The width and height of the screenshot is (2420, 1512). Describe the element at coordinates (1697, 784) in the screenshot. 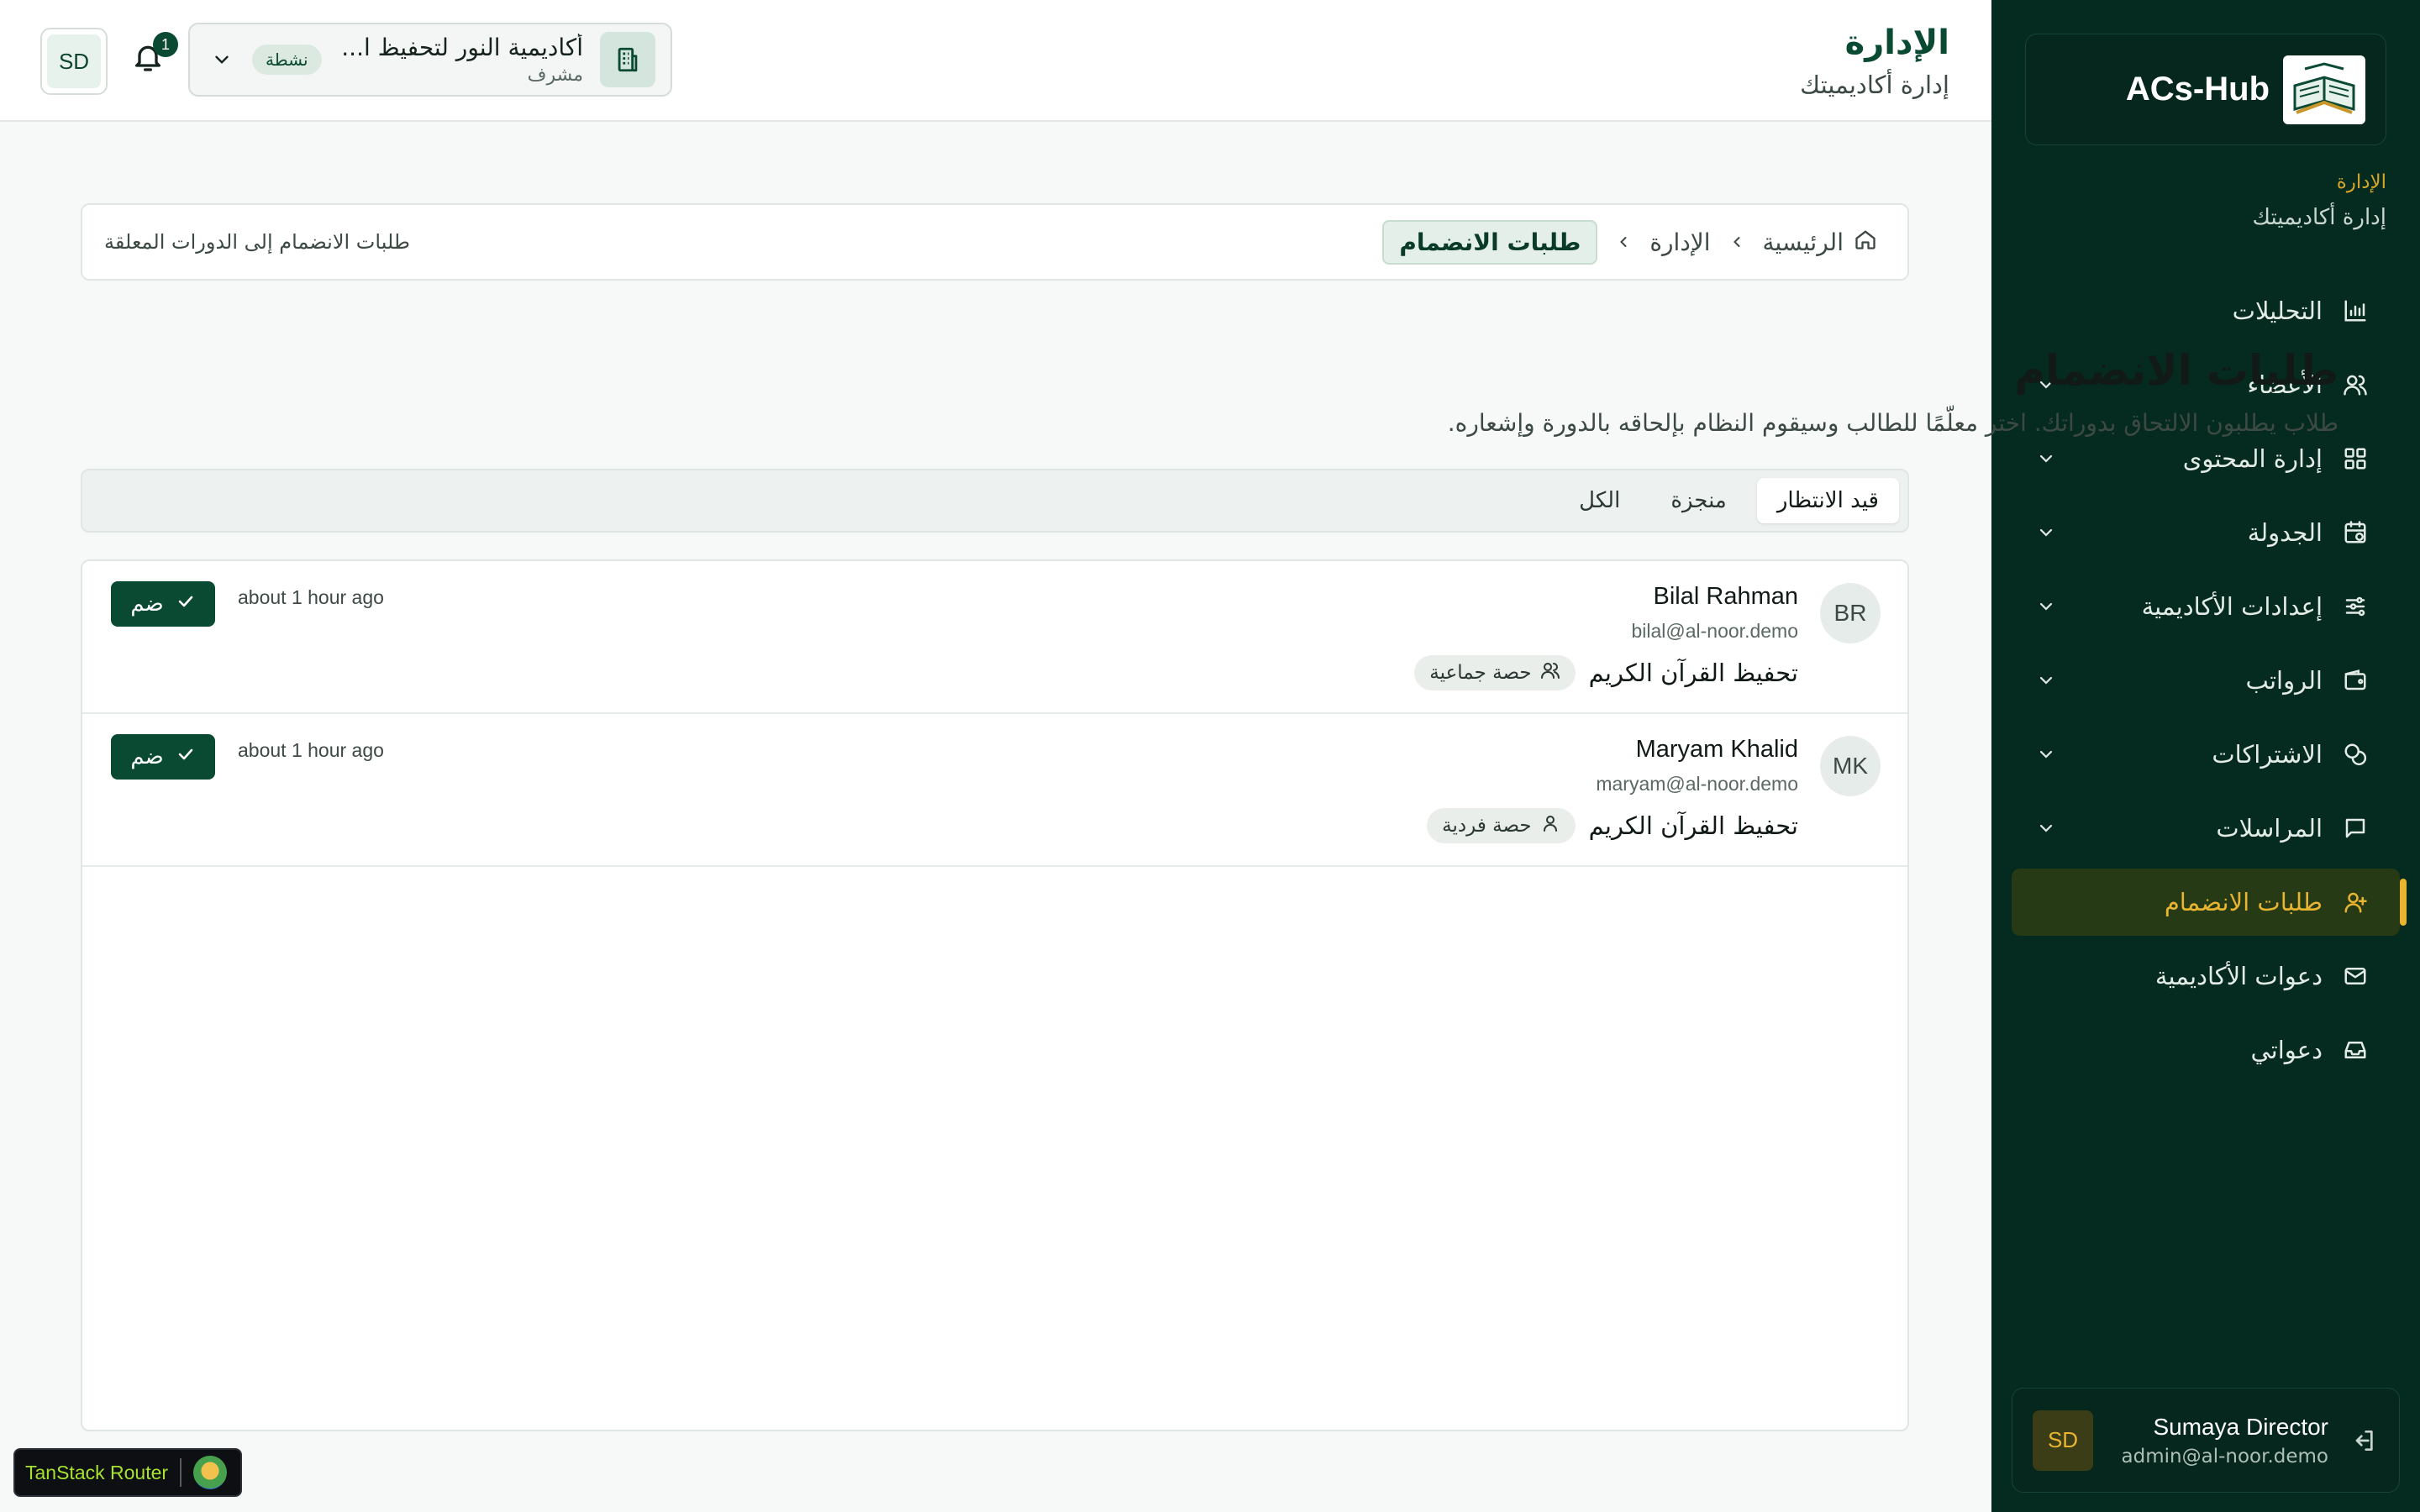

I see `student-email: maryam@al-noor.demo` at that location.